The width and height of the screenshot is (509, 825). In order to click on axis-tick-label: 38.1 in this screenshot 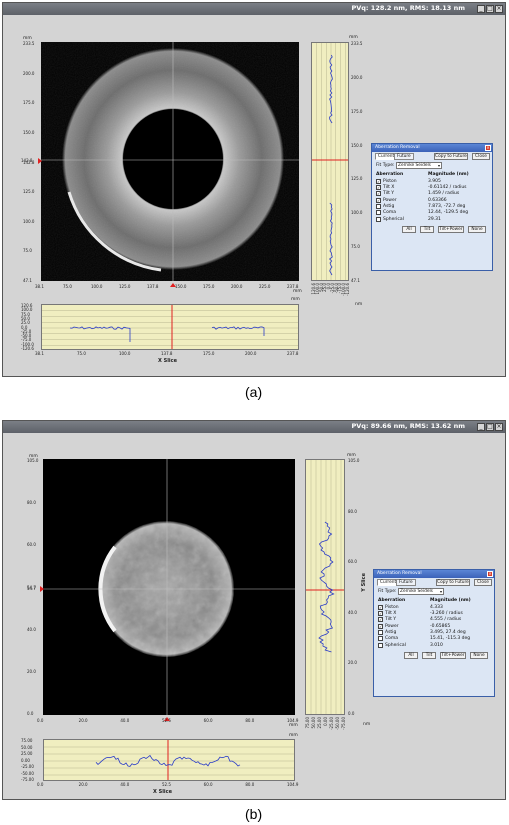, I will do `click(39, 286)`.